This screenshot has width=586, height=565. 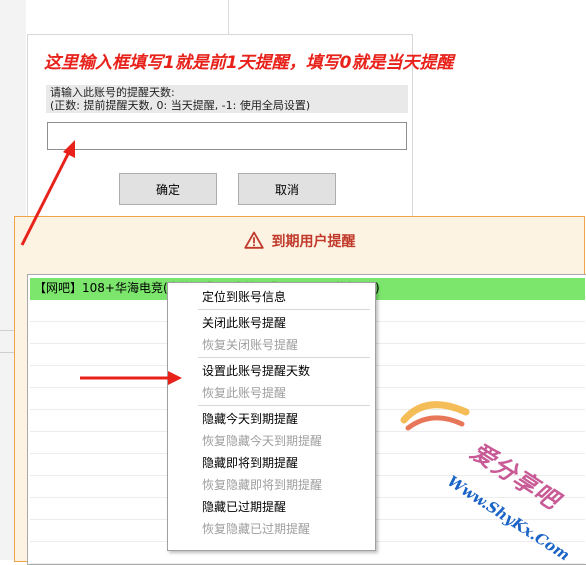 What do you see at coordinates (131, 378) in the screenshot?
I see `arrow-to-menu-item` at bounding box center [131, 378].